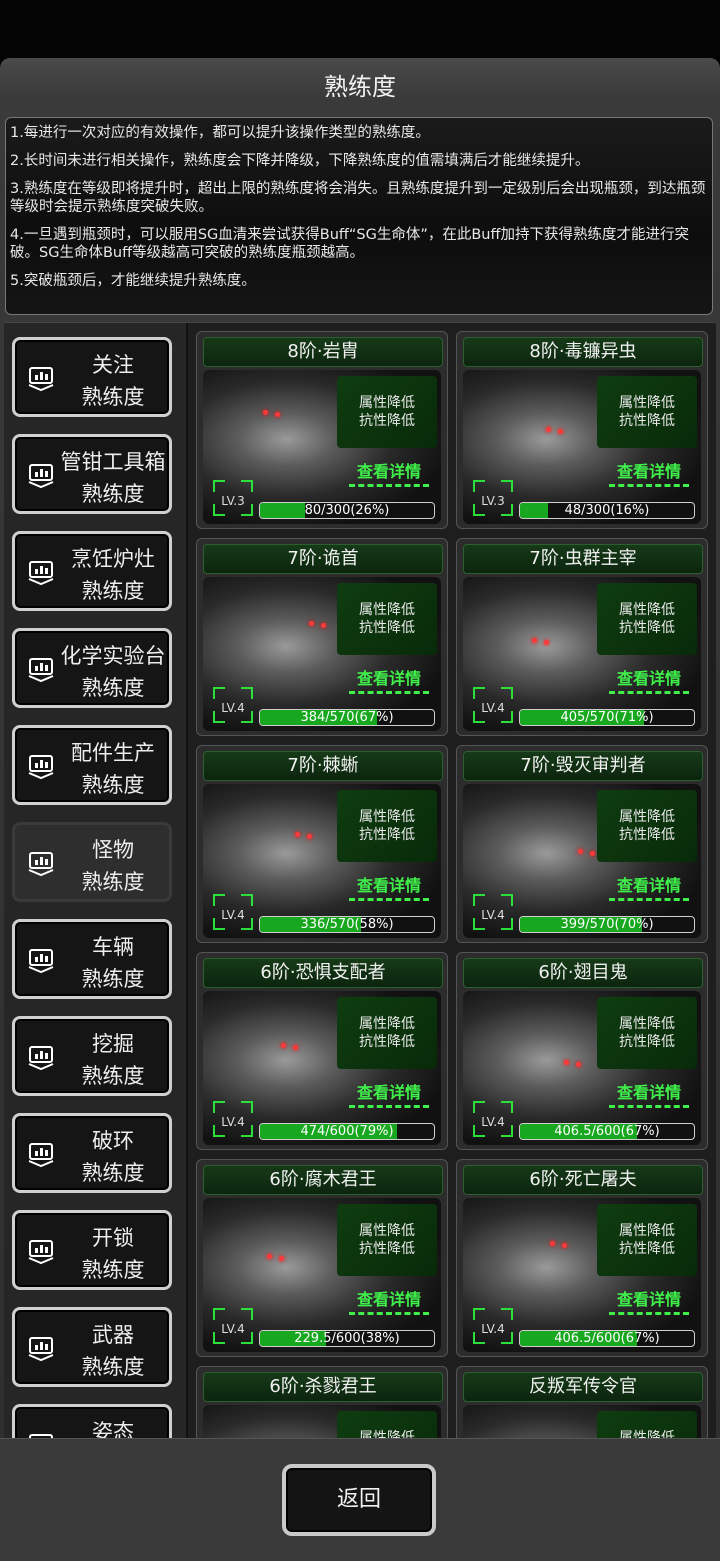  What do you see at coordinates (323, 973) in the screenshot?
I see `monster-name: 6阶·恐惧支配者` at bounding box center [323, 973].